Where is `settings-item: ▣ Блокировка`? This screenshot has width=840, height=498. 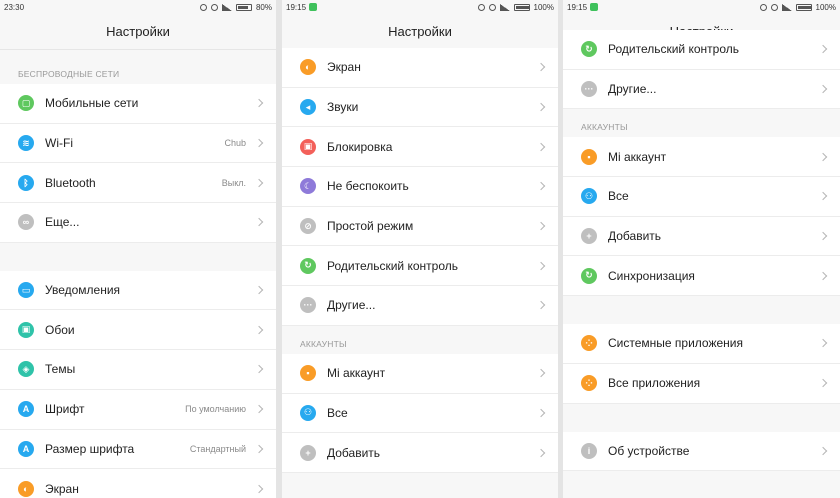
settings-item: ▣ Блокировка is located at coordinates (420, 147).